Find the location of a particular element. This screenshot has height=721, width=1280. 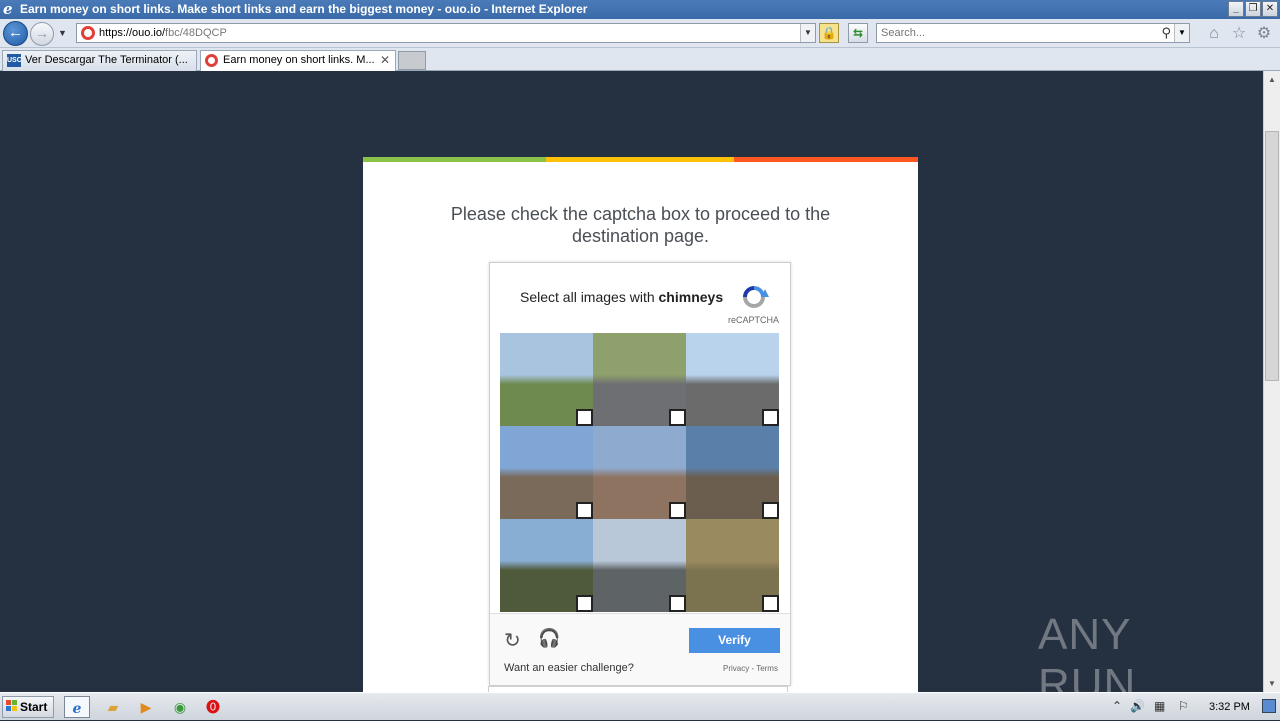

scroll-up-icon: ▲ is located at coordinates (1272, 79).